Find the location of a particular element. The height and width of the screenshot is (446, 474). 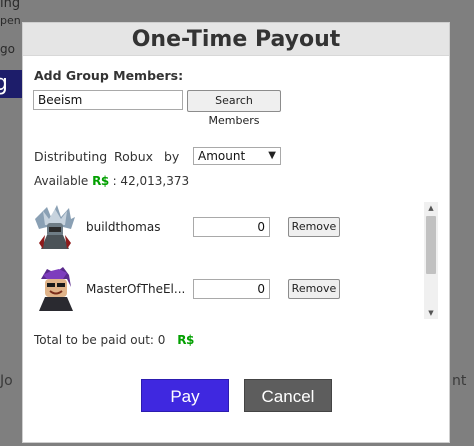

scroll-down-icon: ▼ is located at coordinates (431, 313).